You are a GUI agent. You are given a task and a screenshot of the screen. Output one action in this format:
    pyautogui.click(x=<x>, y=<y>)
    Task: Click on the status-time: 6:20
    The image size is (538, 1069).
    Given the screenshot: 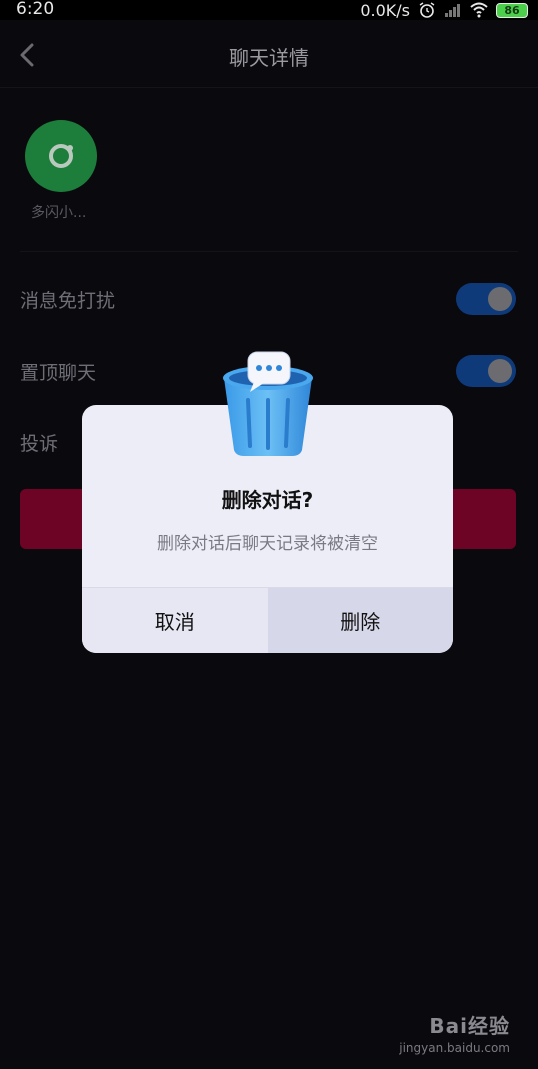 What is the action you would take?
    pyautogui.click(x=35, y=9)
    